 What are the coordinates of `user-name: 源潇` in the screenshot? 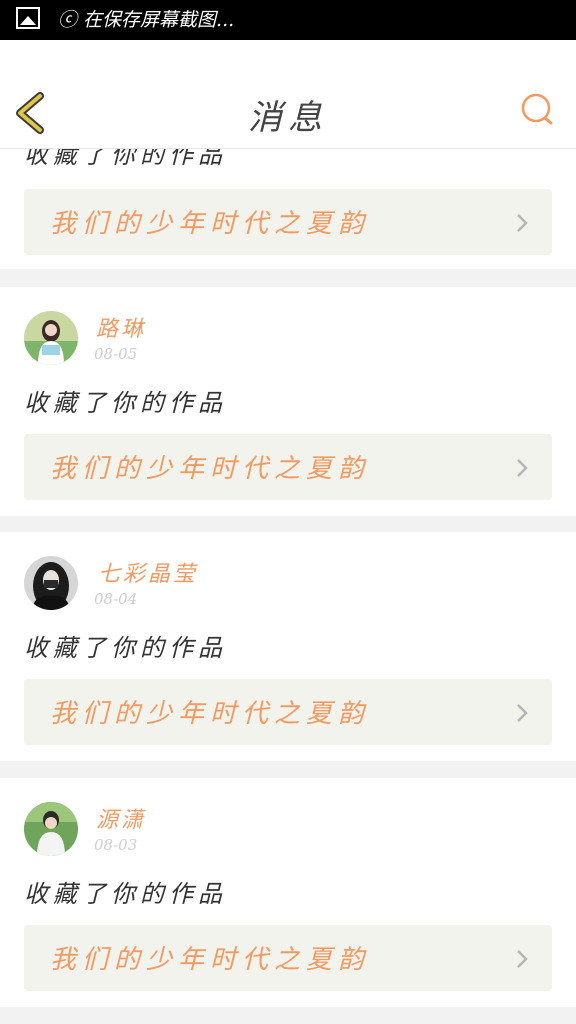 It's located at (121, 818).